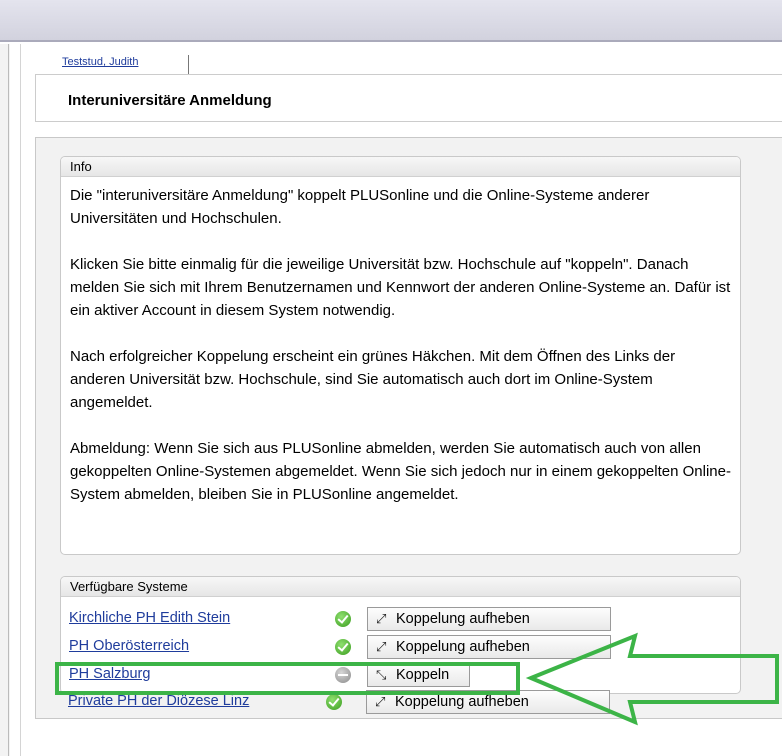 This screenshot has width=782, height=756. I want to click on left-frame-divider, so click(8, 400).